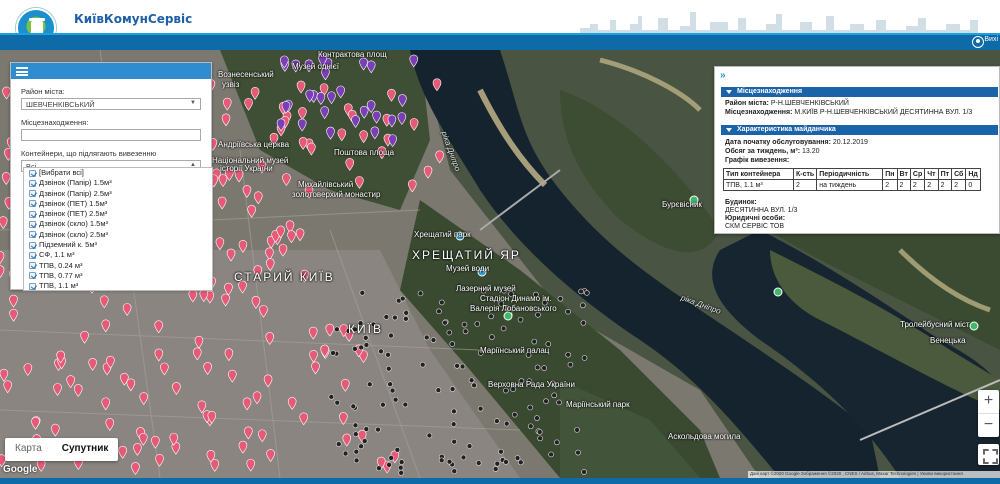 Image resolution: width=1000 pixels, height=484 pixels. Describe the element at coordinates (988, 425) in the screenshot. I see `zoom-out-button: −` at that location.